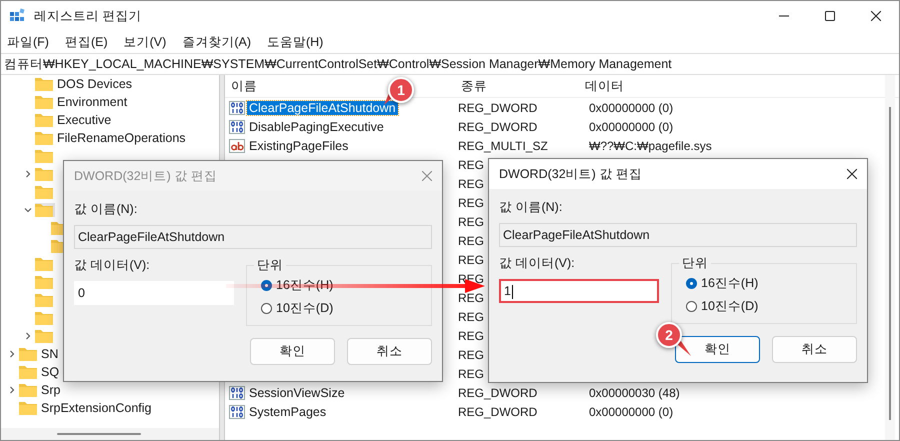 Image resolution: width=900 pixels, height=441 pixels. I want to click on tree-item: Executive, so click(84, 120).